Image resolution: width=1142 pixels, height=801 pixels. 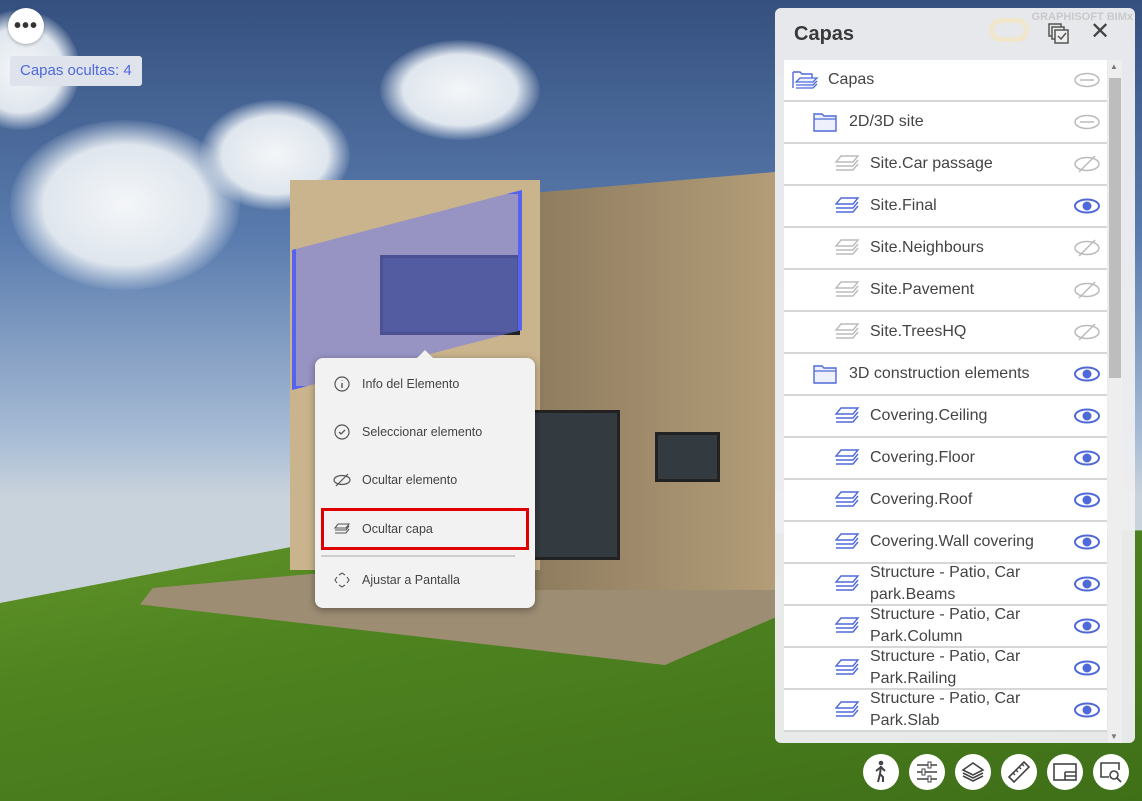 I want to click on scrollbar-thumb, so click(x=1115, y=228).